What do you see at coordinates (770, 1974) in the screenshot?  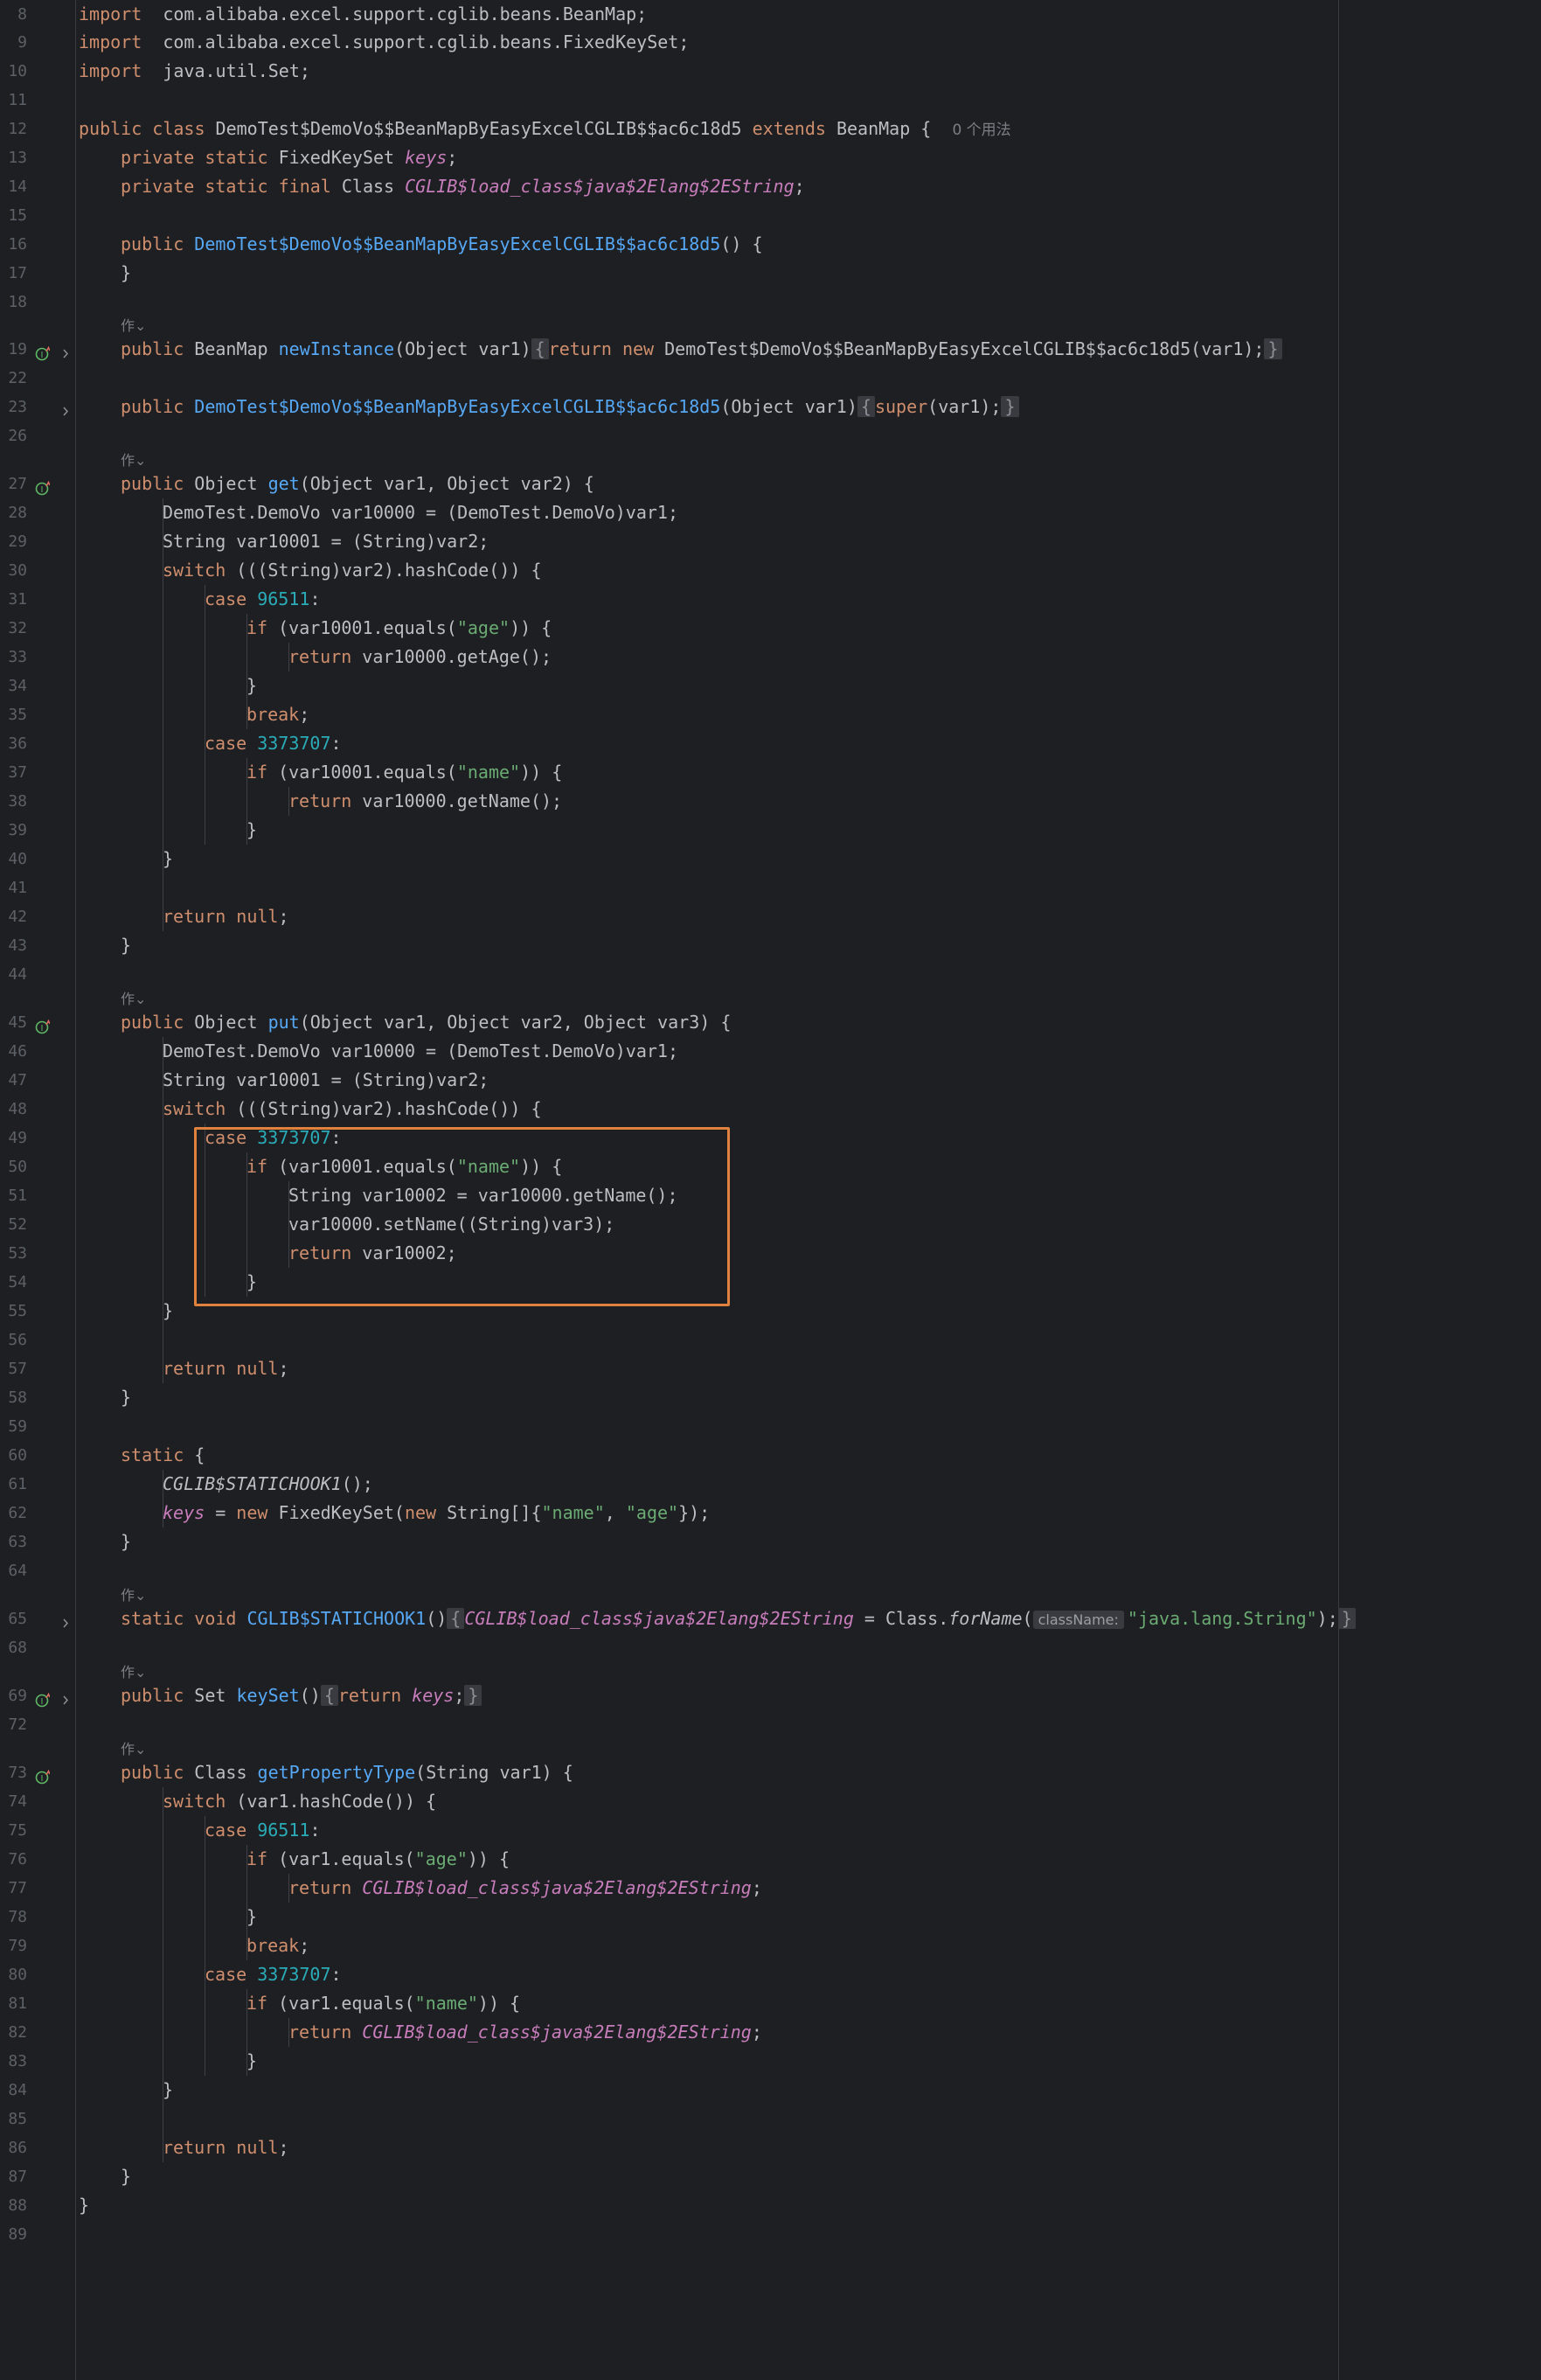 I see `code-line: 80 case 3373707:` at bounding box center [770, 1974].